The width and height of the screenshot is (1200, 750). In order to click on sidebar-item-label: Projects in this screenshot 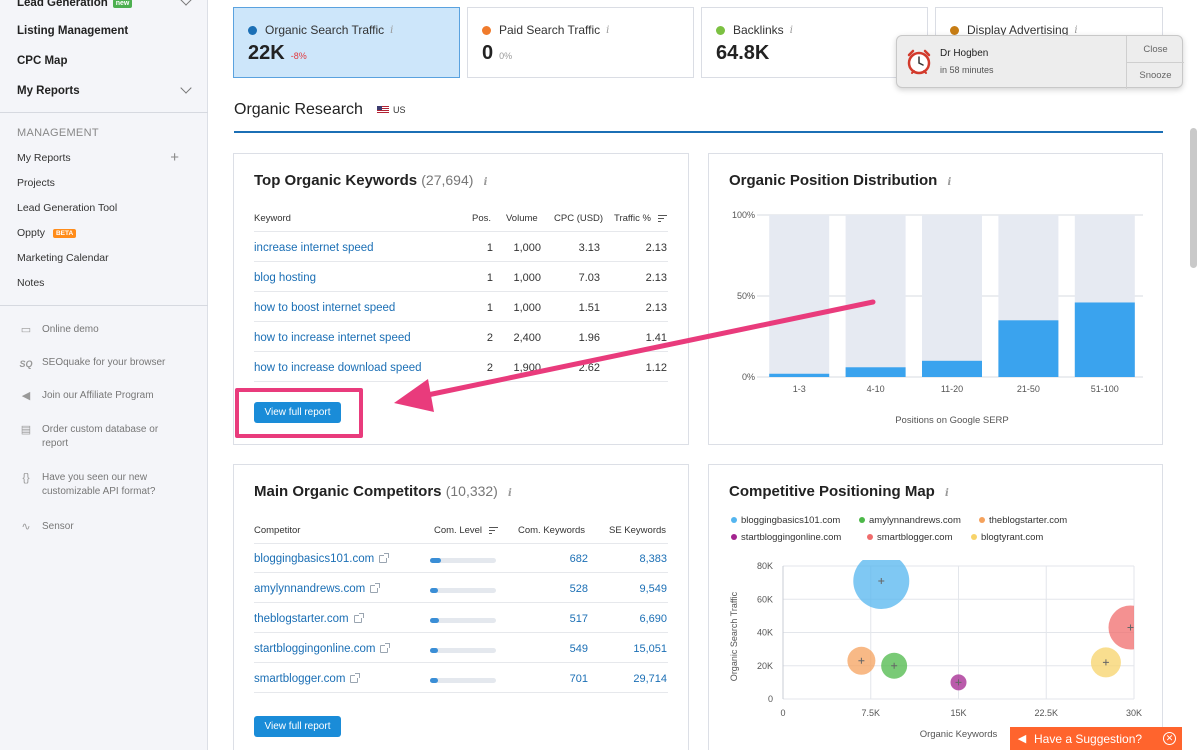, I will do `click(36, 183)`.